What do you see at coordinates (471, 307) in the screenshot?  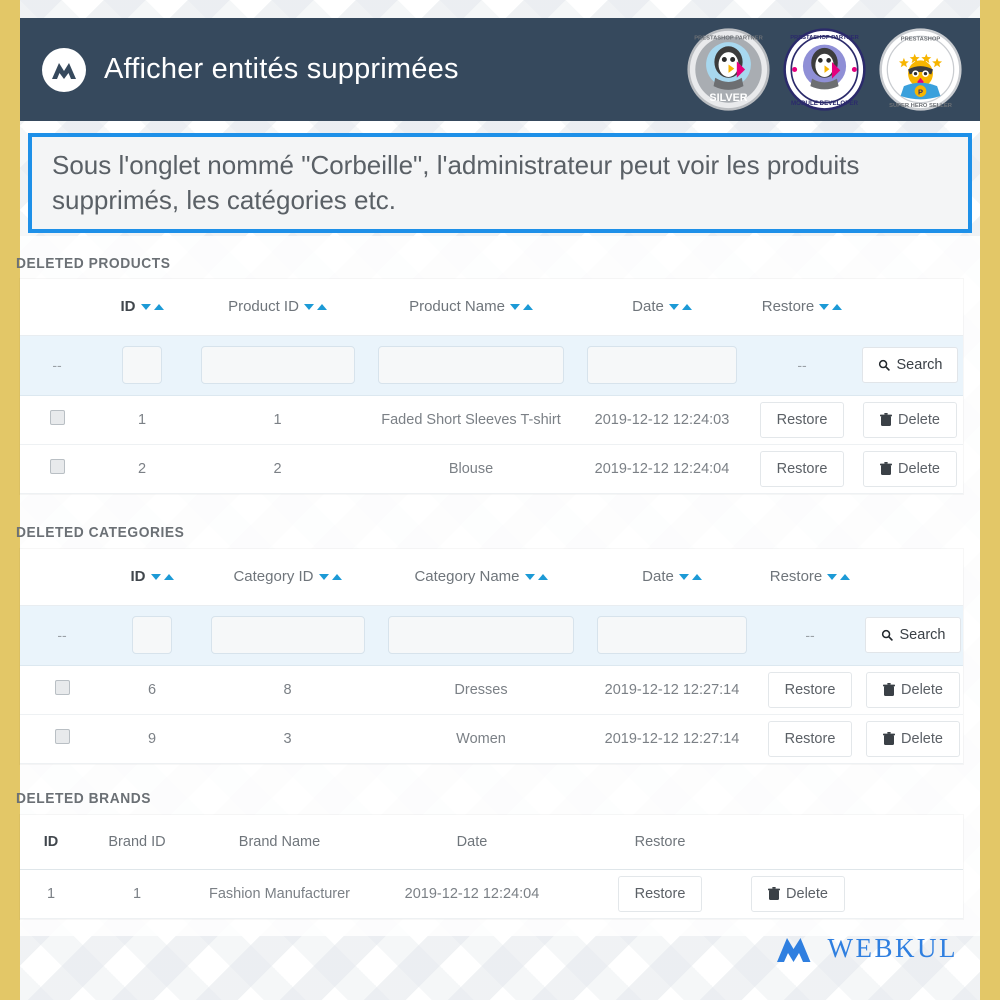 I see `column-header-product-name: Product Name` at bounding box center [471, 307].